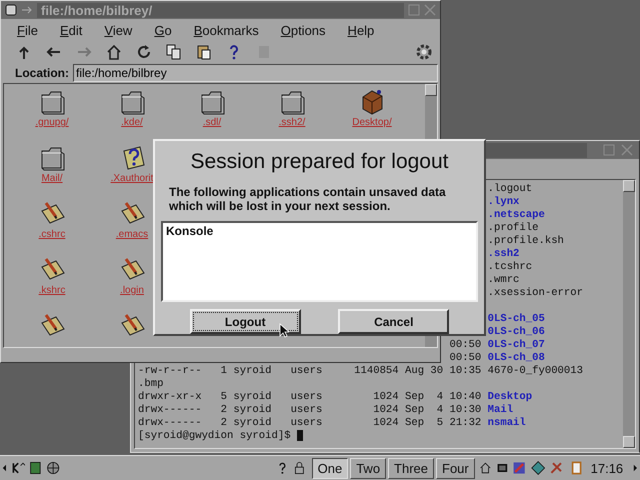  Describe the element at coordinates (535, 293) in the screenshot. I see `file-name: .xsession-error` at that location.